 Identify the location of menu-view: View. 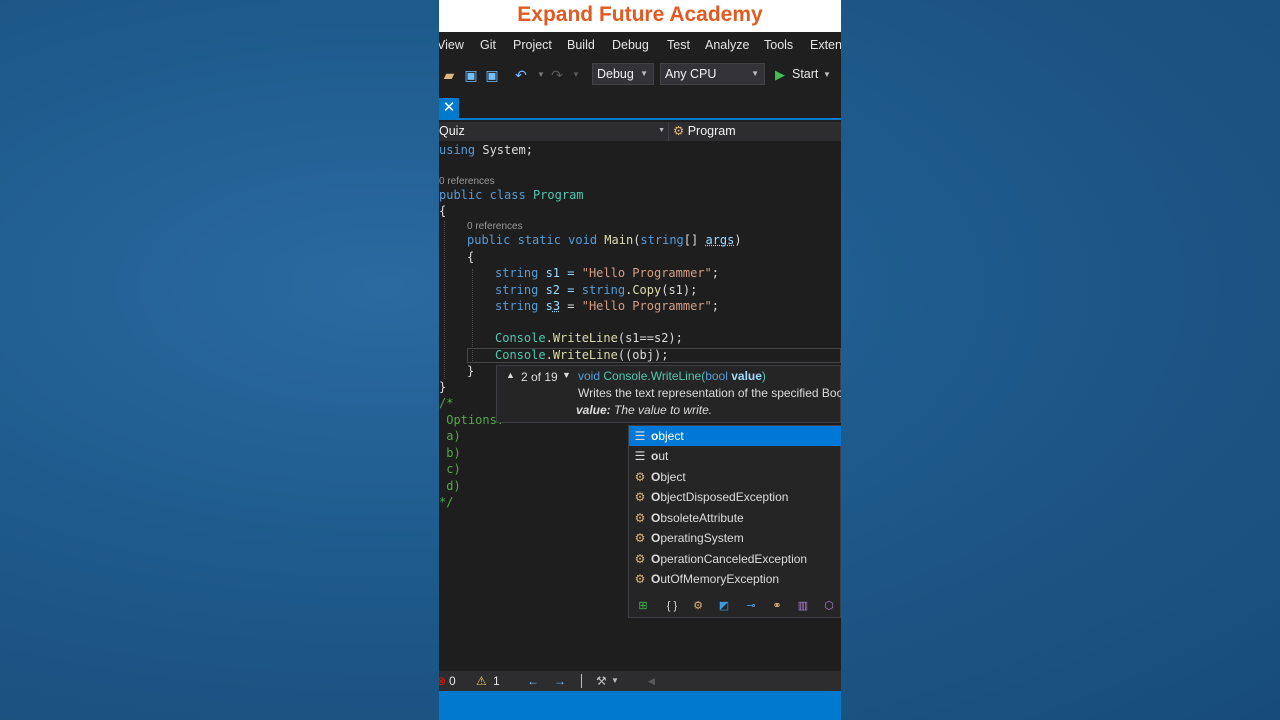
(451, 45).